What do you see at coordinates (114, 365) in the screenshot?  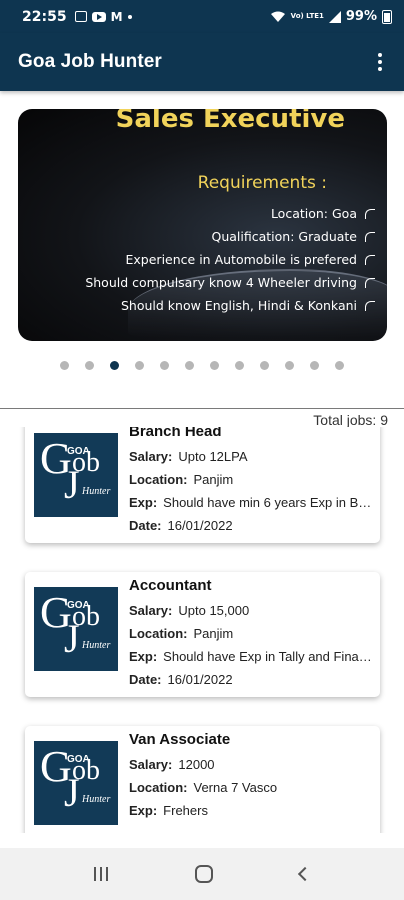 I see `carousel-dot-active` at bounding box center [114, 365].